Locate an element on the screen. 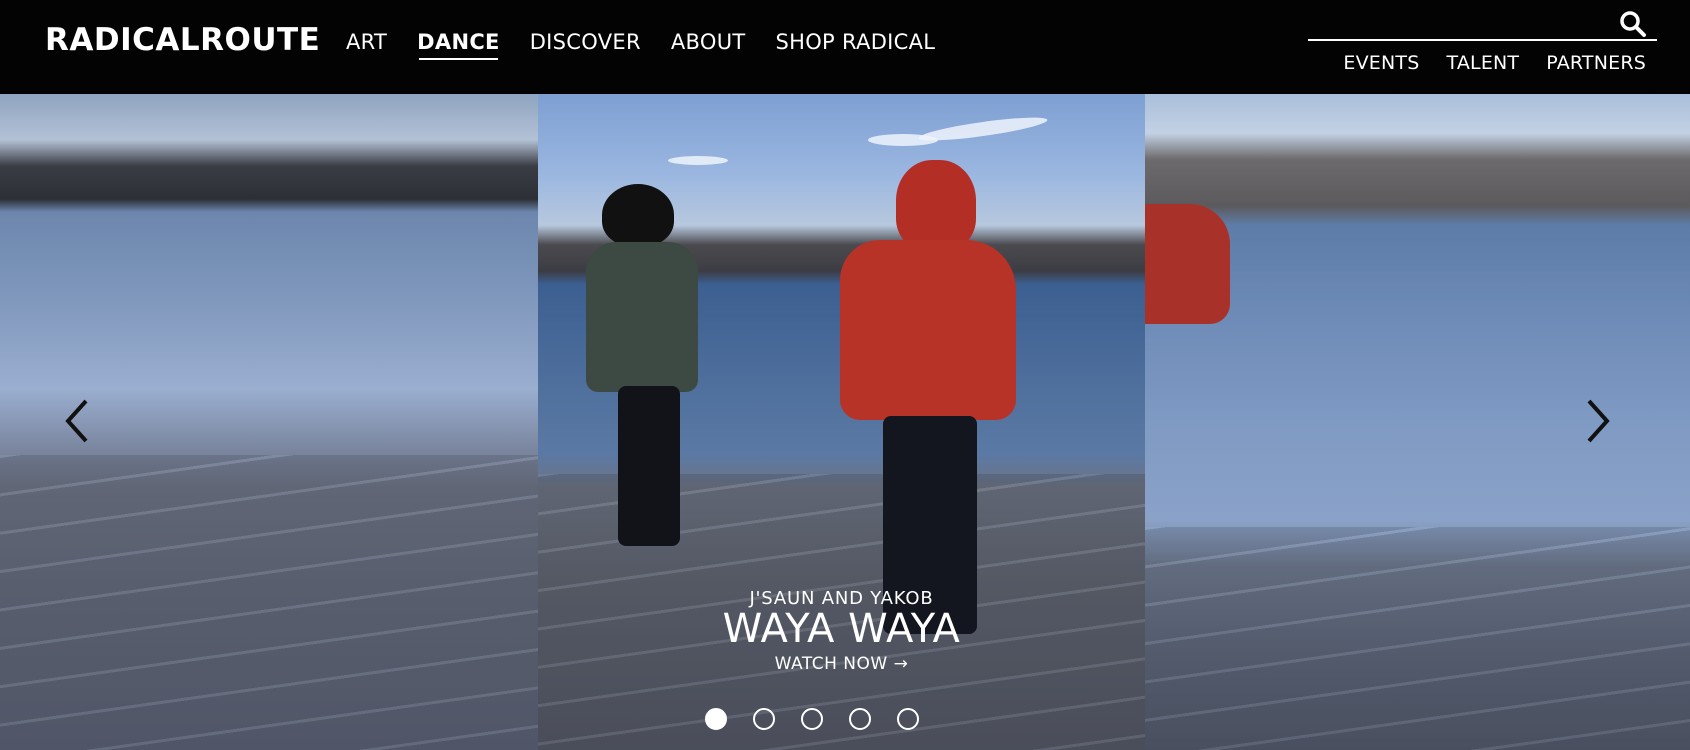 This screenshot has height=750, width=1690. main-nav: ART DANCE DISCOVER ABOUT SHOP RADICAL is located at coordinates (655, 45).